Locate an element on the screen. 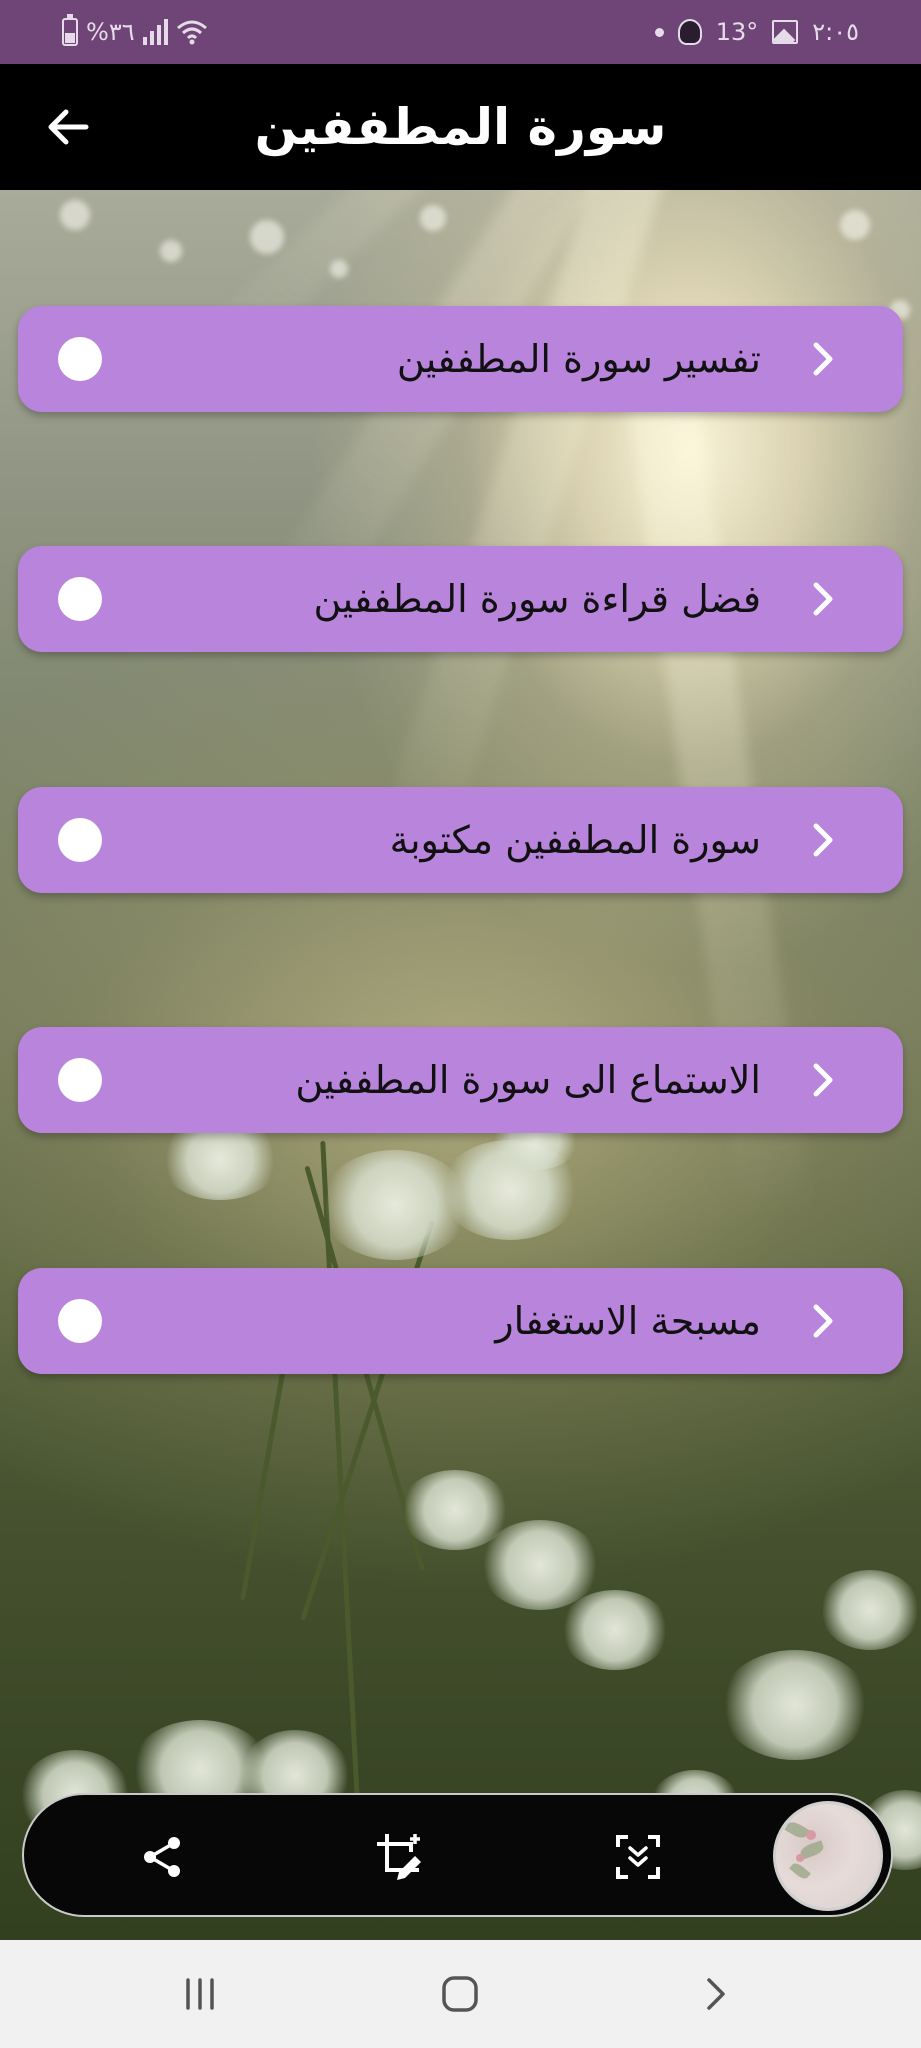 The width and height of the screenshot is (921, 2048). menu-item-tafsir: تفسير سورة المطففين is located at coordinates (460, 359).